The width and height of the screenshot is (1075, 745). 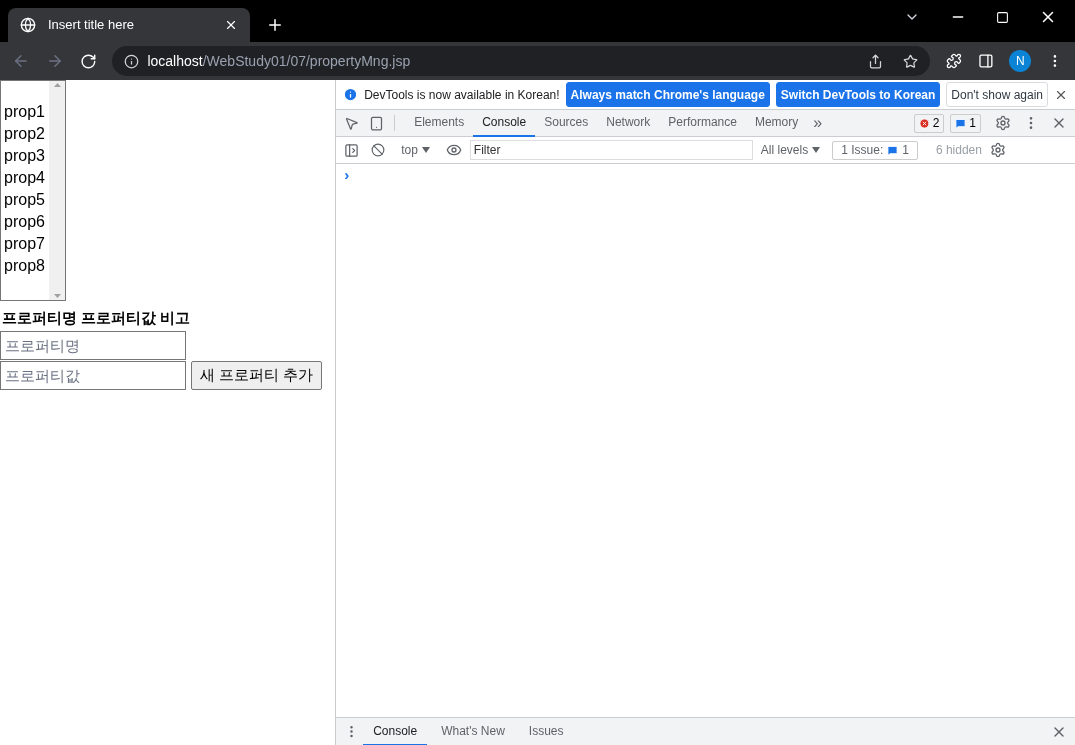 What do you see at coordinates (279, 61) in the screenshot?
I see `url-text: localhost/WebStudy01/07/propertyMng.jsp` at bounding box center [279, 61].